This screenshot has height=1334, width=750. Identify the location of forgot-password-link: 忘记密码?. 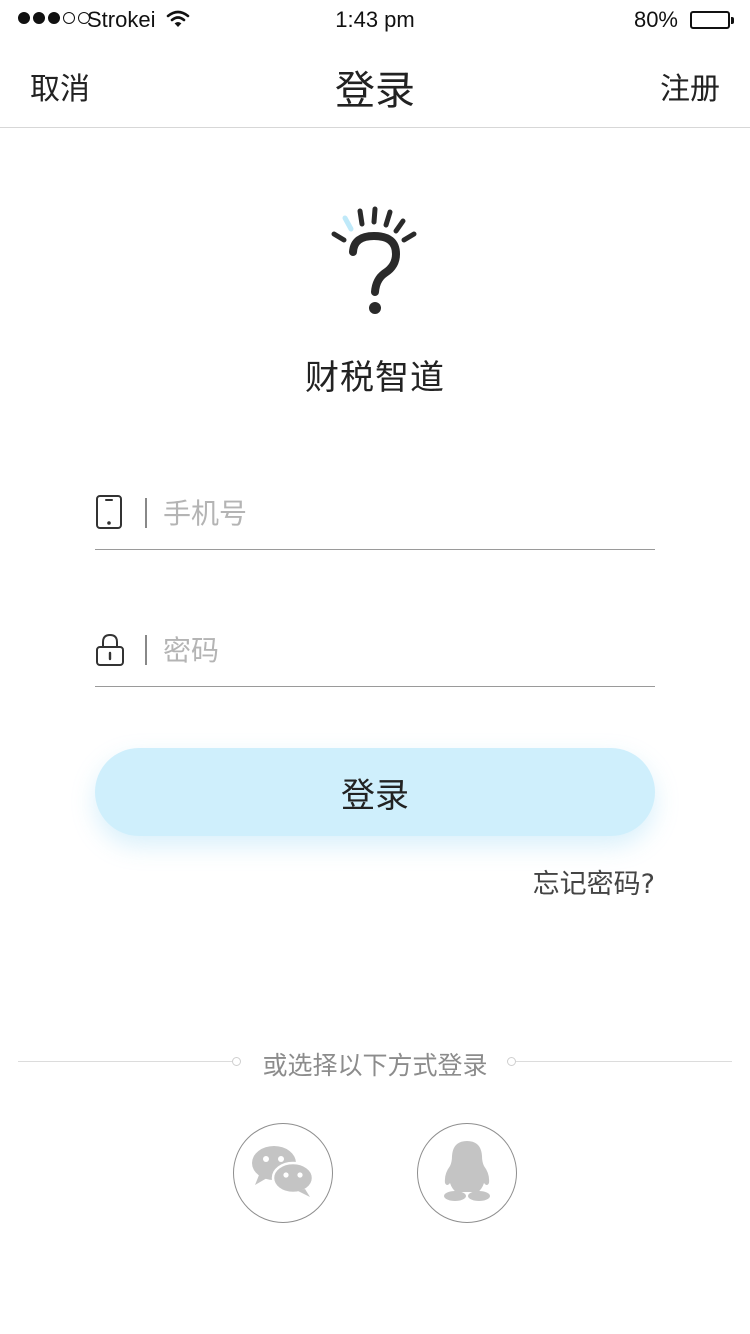
(594, 881).